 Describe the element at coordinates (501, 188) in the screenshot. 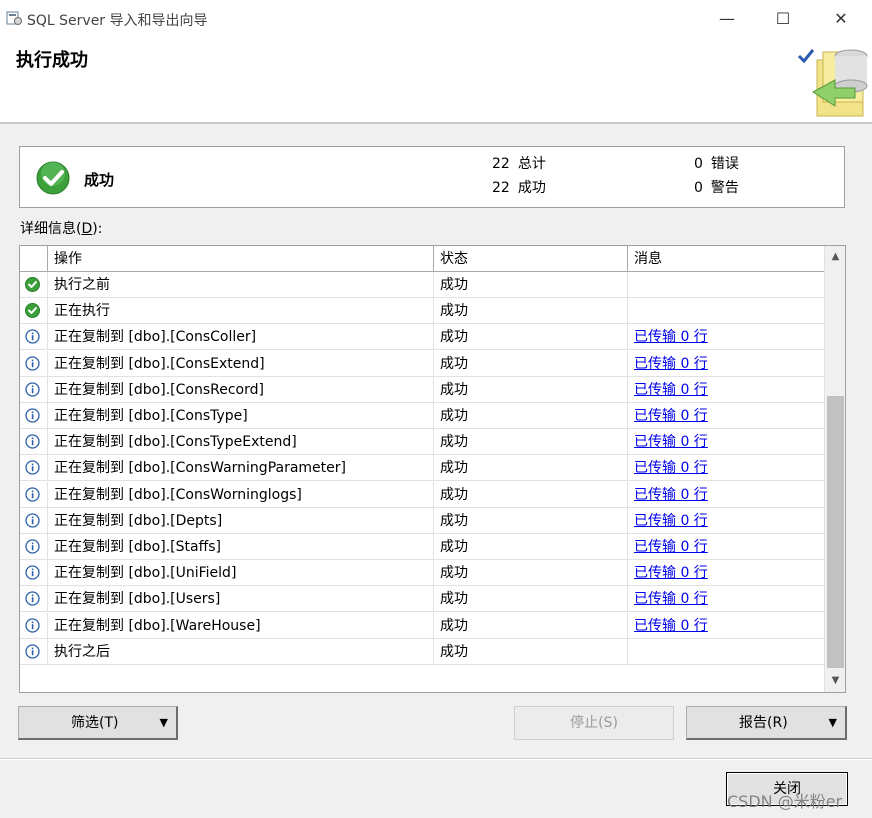

I see `success-count: 22` at that location.